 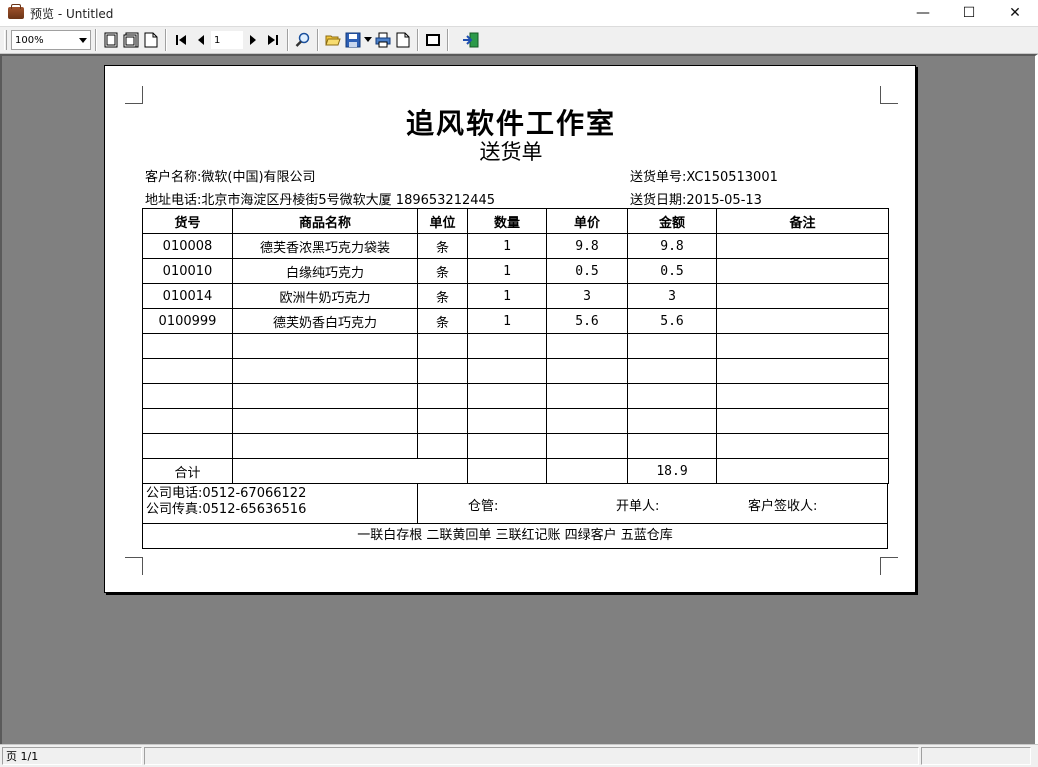 I want to click on maximize-button: ☐, so click(x=969, y=13).